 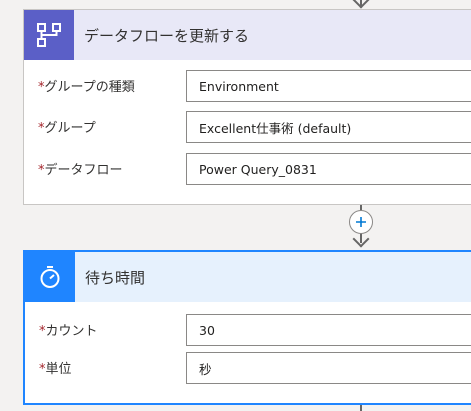 I want to click on count-label-text: カウント, so click(x=71, y=331).